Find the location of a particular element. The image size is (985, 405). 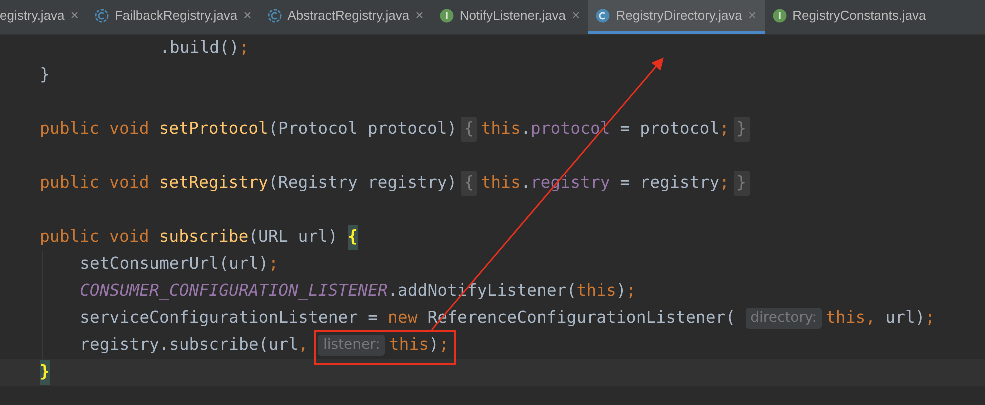

parameter-hint: directory: is located at coordinates (784, 318).